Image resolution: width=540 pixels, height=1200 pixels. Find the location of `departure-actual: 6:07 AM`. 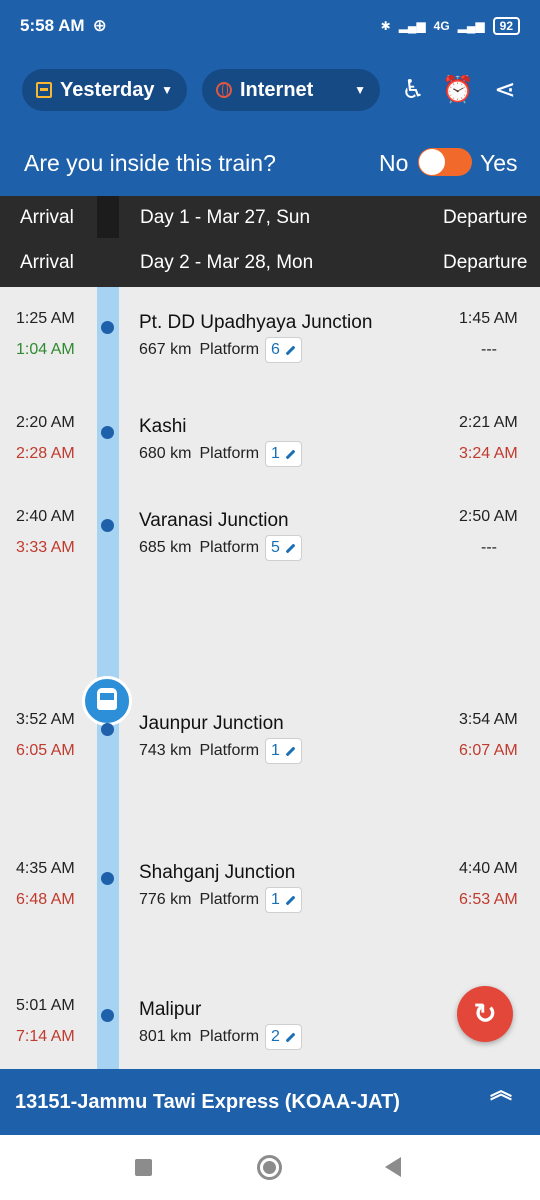

departure-actual: 6:07 AM is located at coordinates (488, 750).